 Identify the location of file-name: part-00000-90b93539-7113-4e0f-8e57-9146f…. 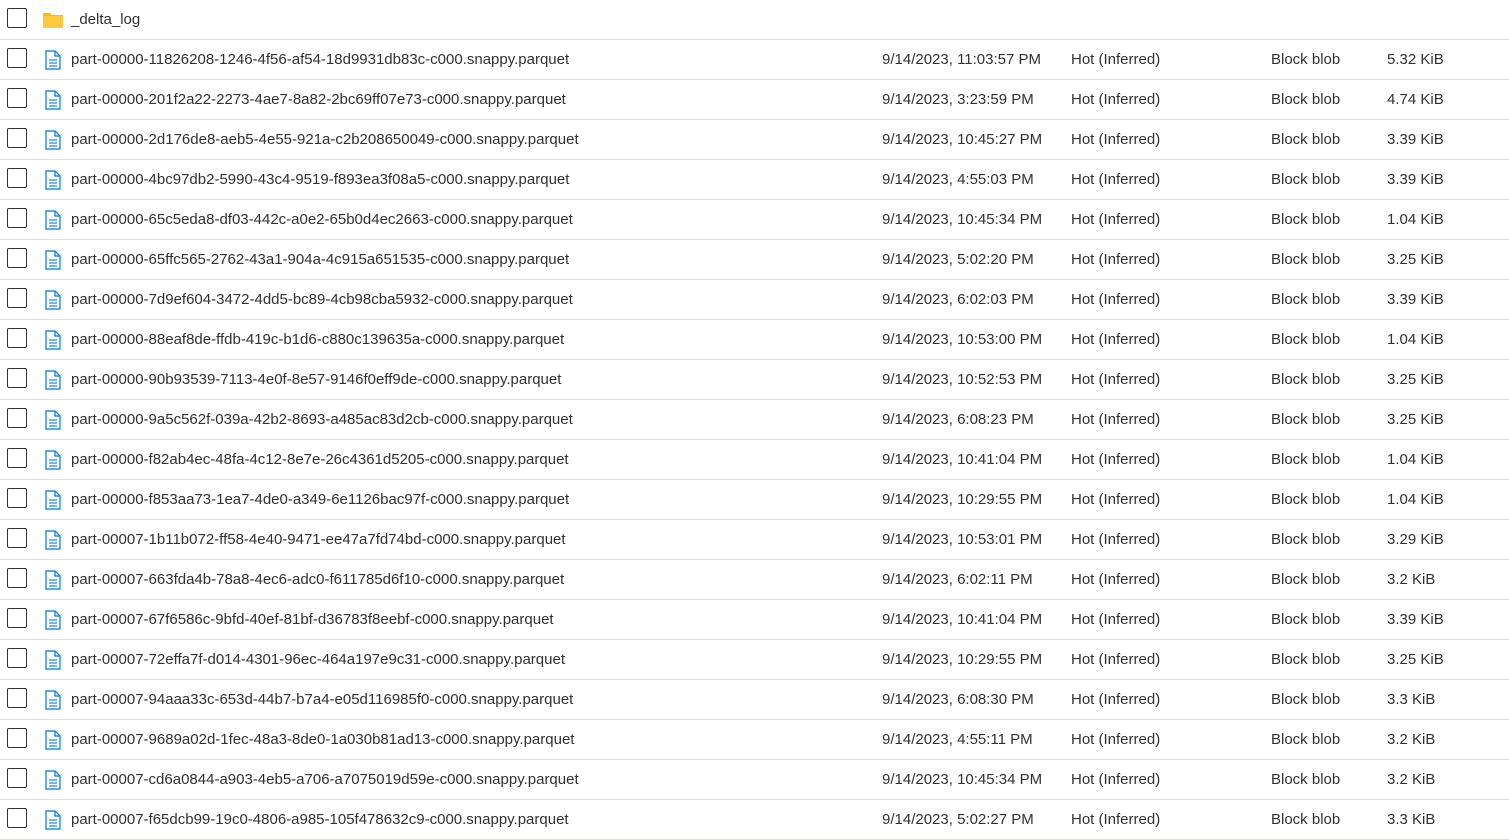
(316, 379).